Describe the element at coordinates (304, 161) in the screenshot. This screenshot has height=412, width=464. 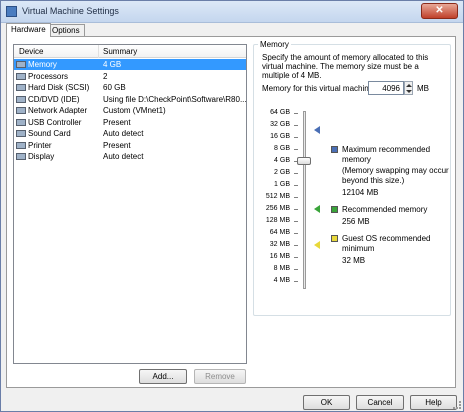
I see `memory-slider-thumb` at that location.